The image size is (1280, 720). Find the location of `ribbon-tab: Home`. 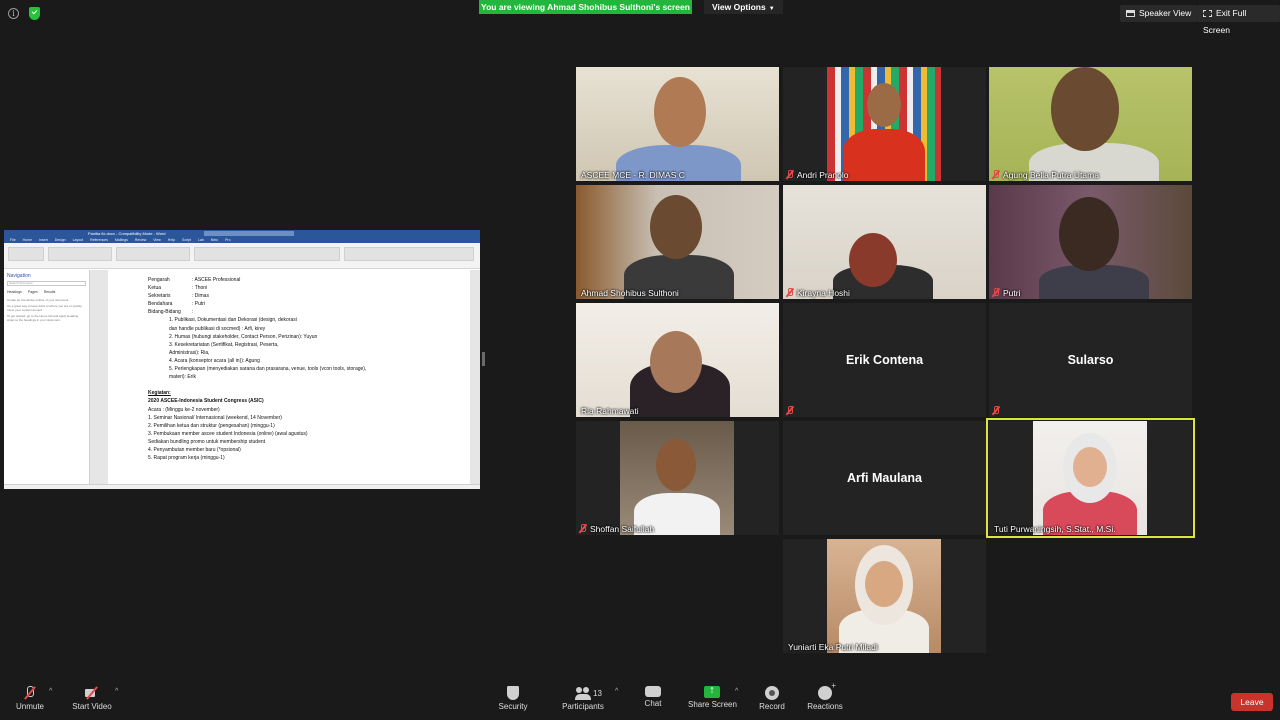

ribbon-tab: Home is located at coordinates (27, 240).